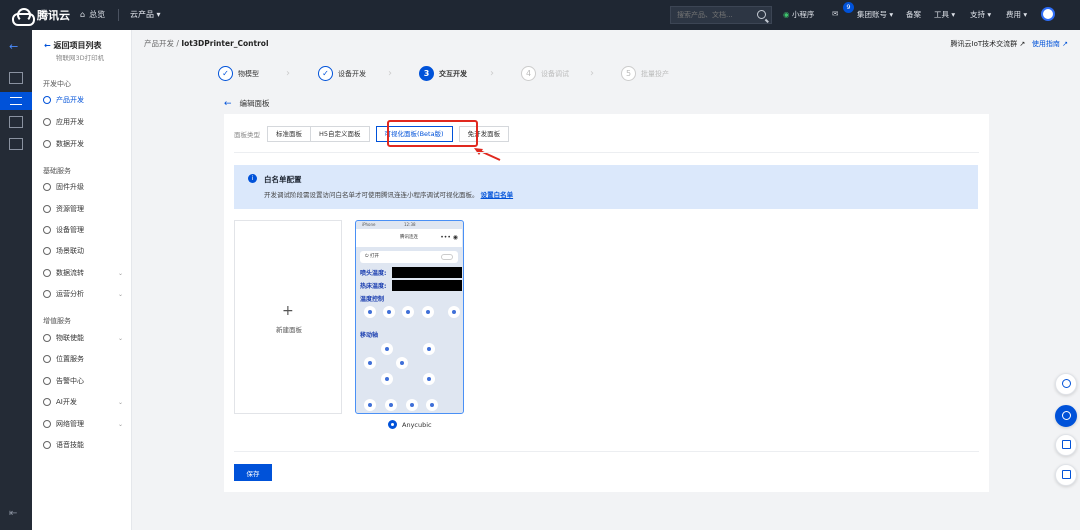 The width and height of the screenshot is (1080, 530). Describe the element at coordinates (16, 144) in the screenshot. I see `doc-icon` at that location.